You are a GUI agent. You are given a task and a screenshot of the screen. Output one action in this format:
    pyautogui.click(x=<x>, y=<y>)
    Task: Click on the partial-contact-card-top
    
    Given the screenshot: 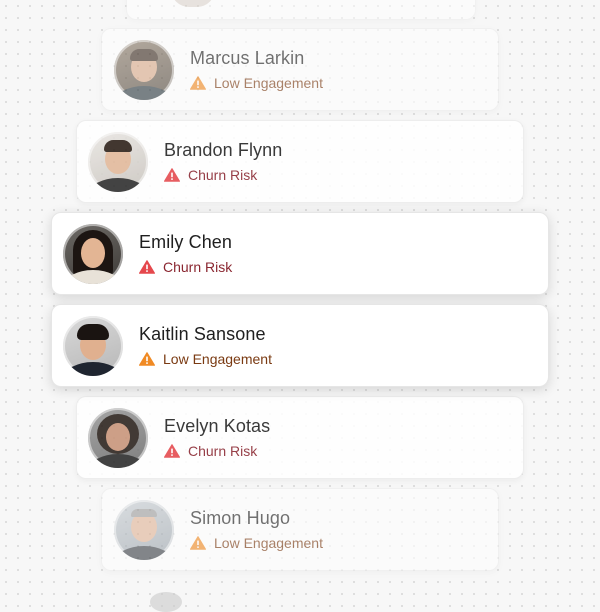 What is the action you would take?
    pyautogui.click(x=301, y=10)
    